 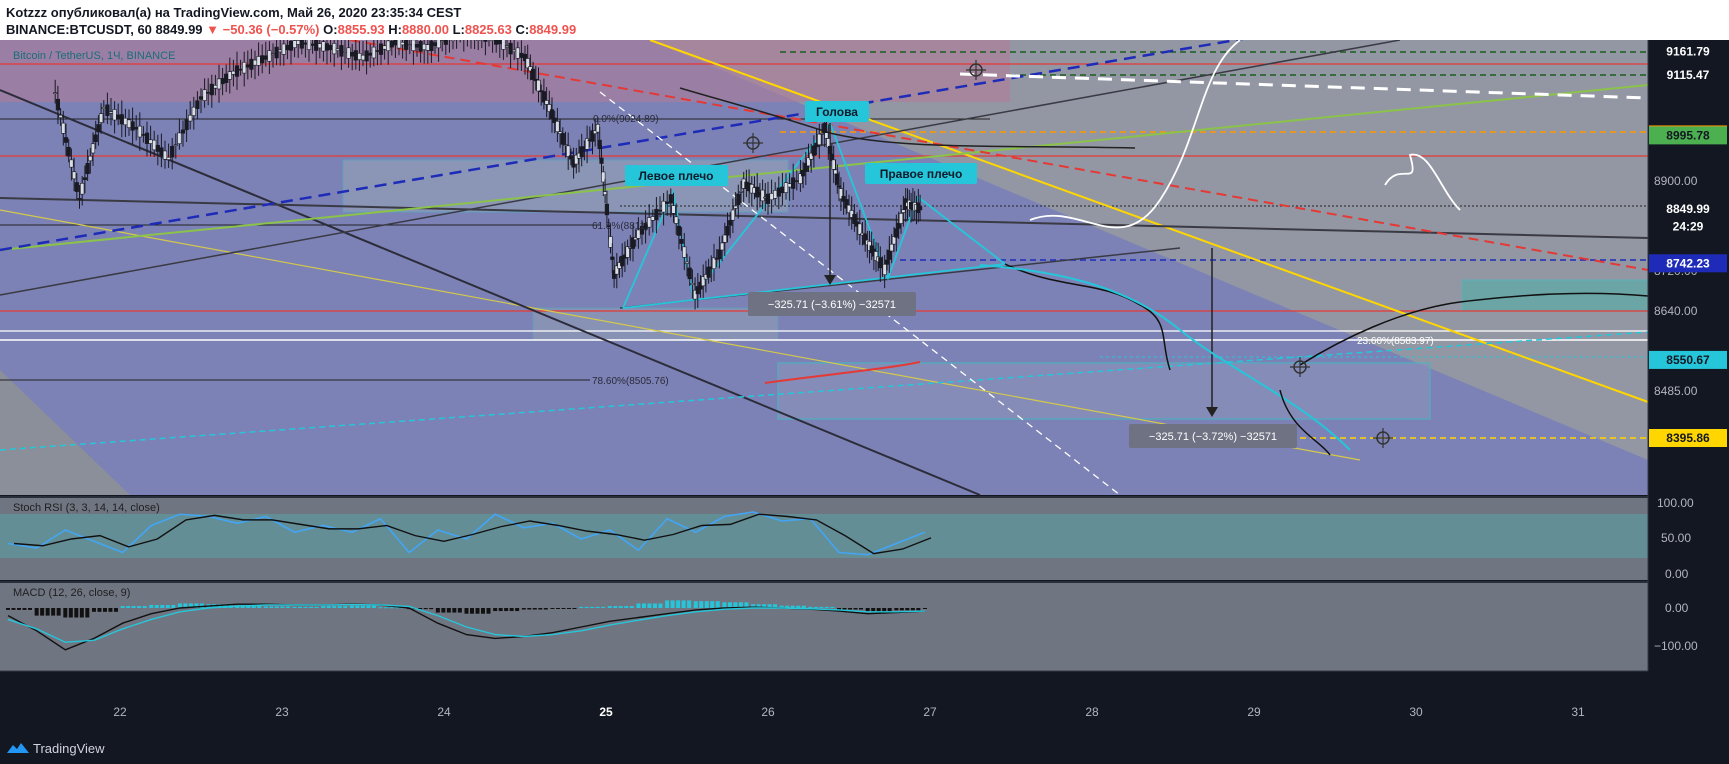 What do you see at coordinates (824, 626) in the screenshot?
I see `macd-pane: MACD (12, 26, close, 9)` at bounding box center [824, 626].